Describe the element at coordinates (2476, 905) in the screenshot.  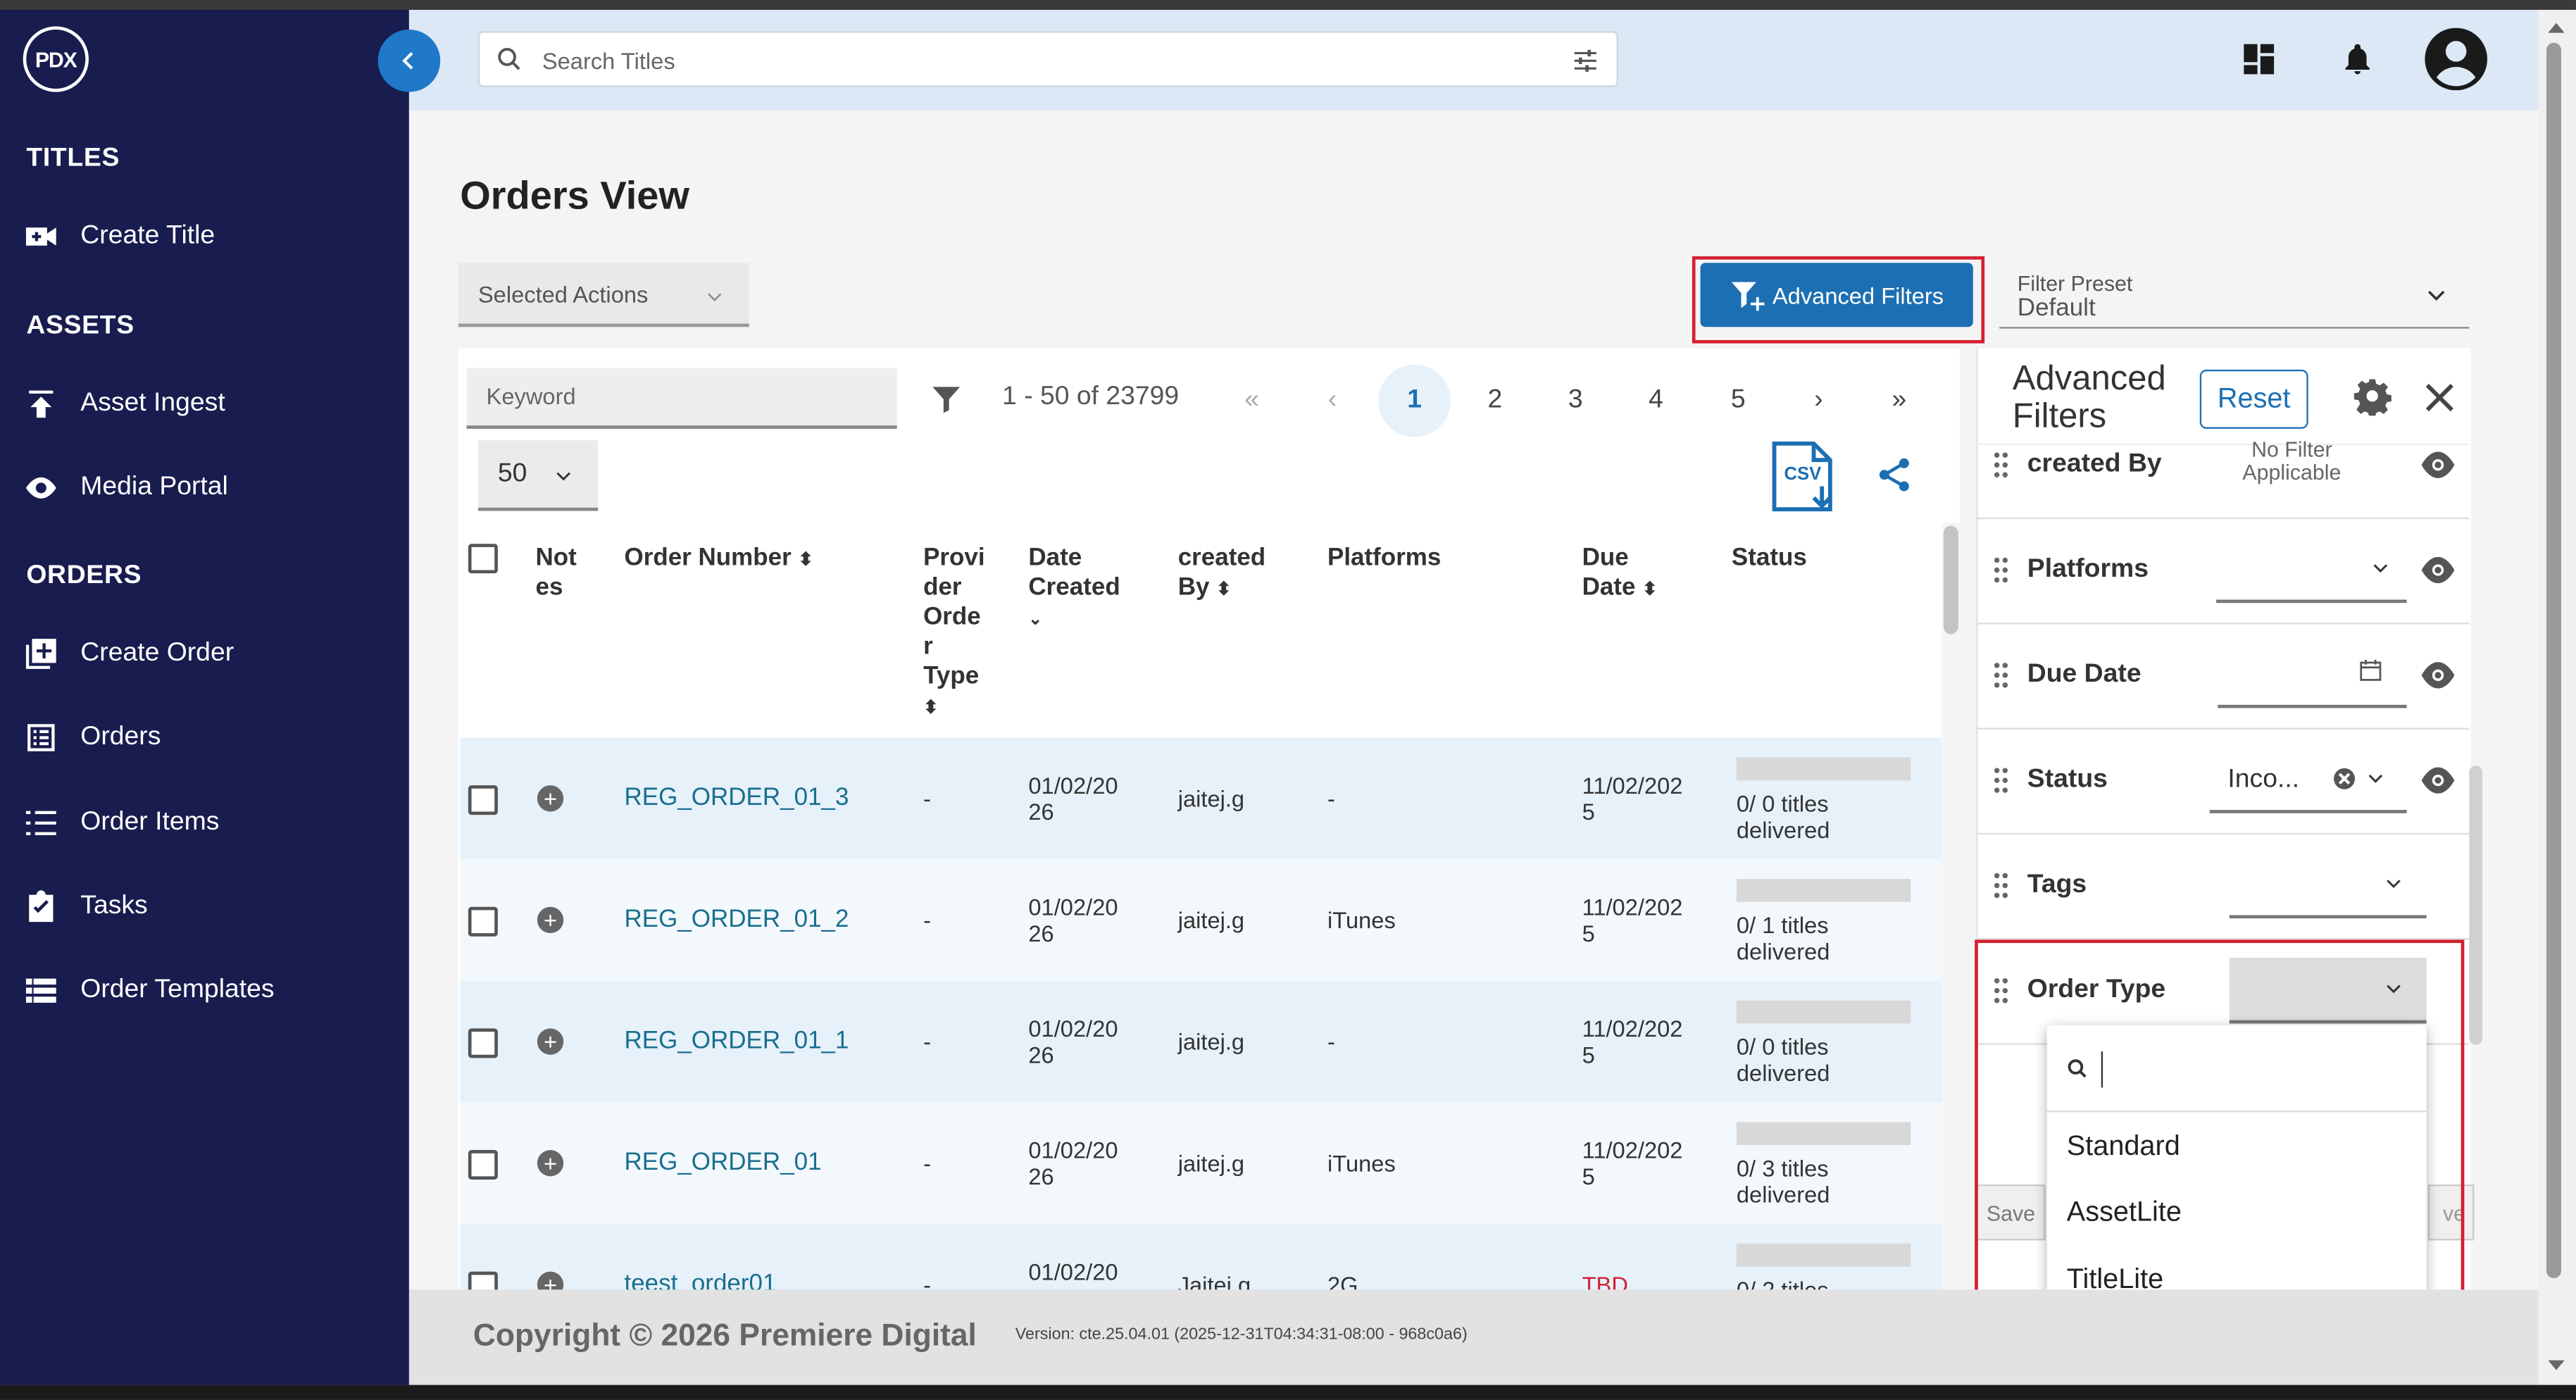
I see `filters-scrollbar` at that location.